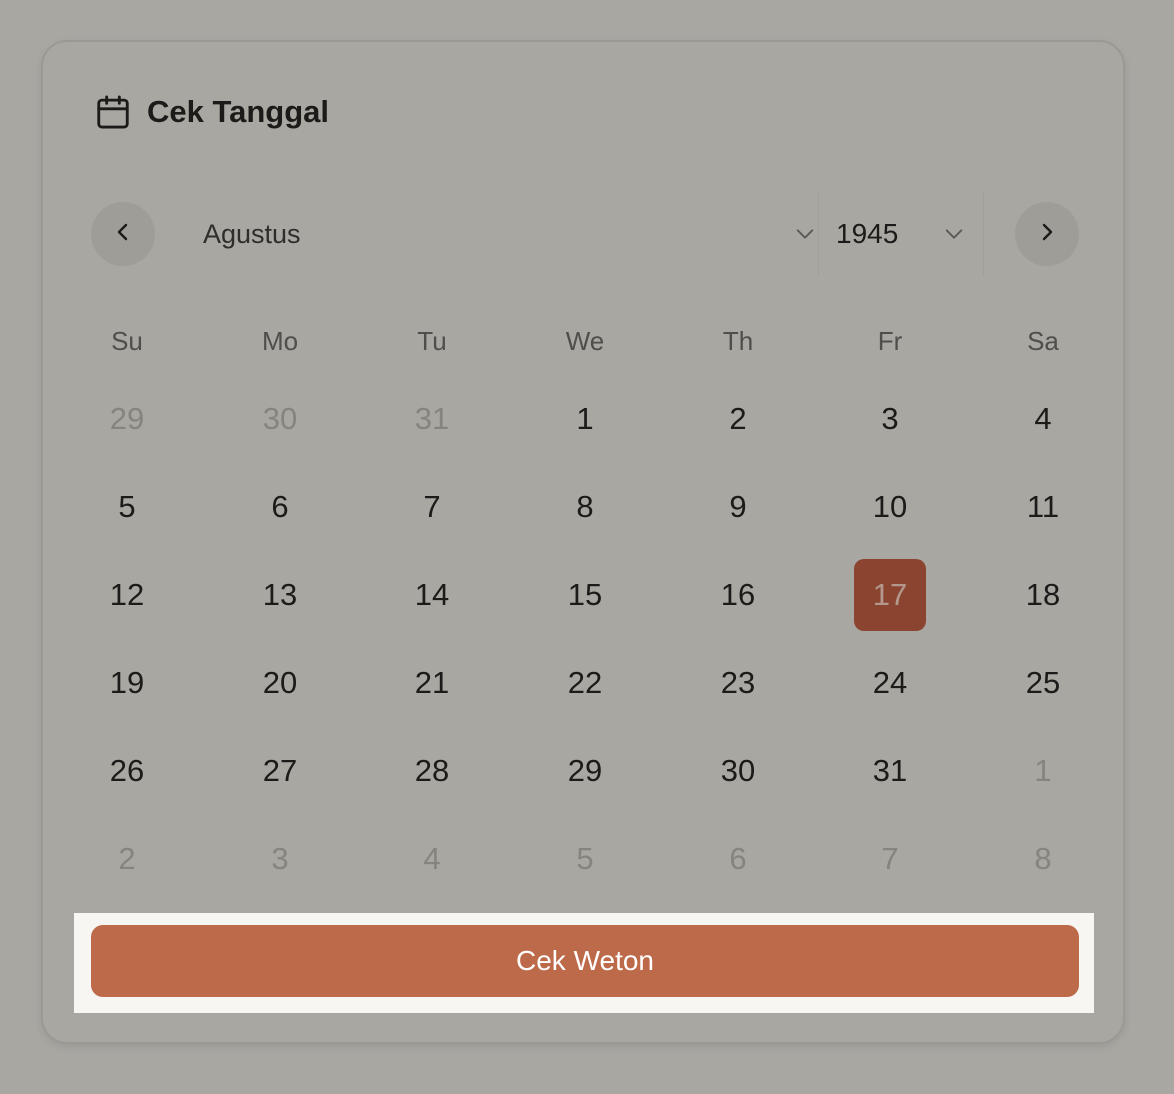  What do you see at coordinates (1043, 771) in the screenshot?
I see `outside-day-cell: 1` at bounding box center [1043, 771].